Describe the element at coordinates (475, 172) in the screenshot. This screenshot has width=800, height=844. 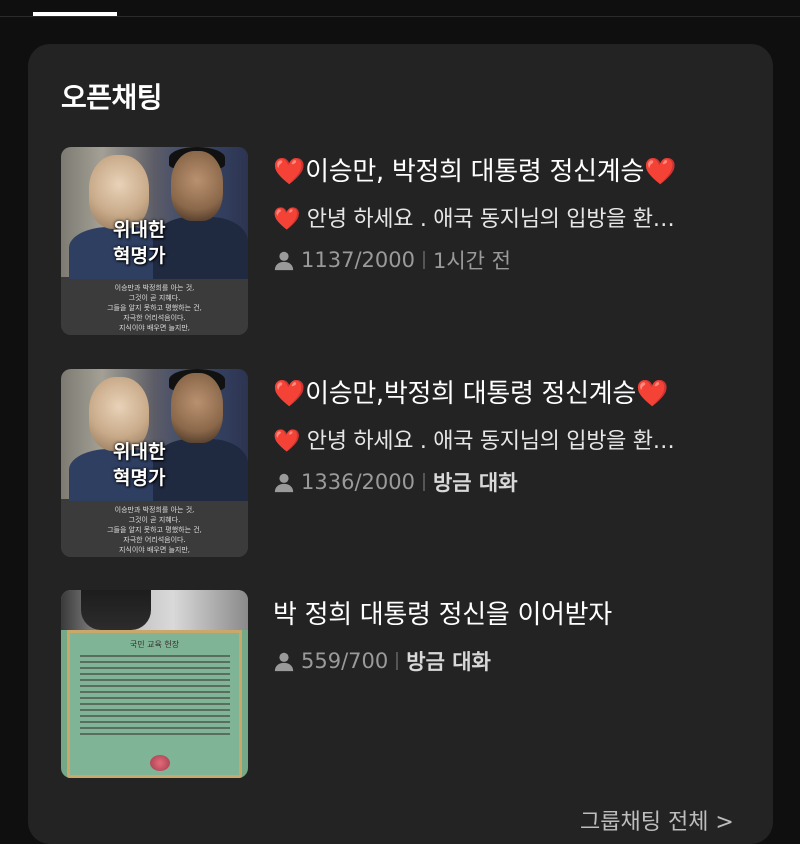
I see `room-title: ❤️이승만, 박정희 대통령 정신계승❤️` at that location.